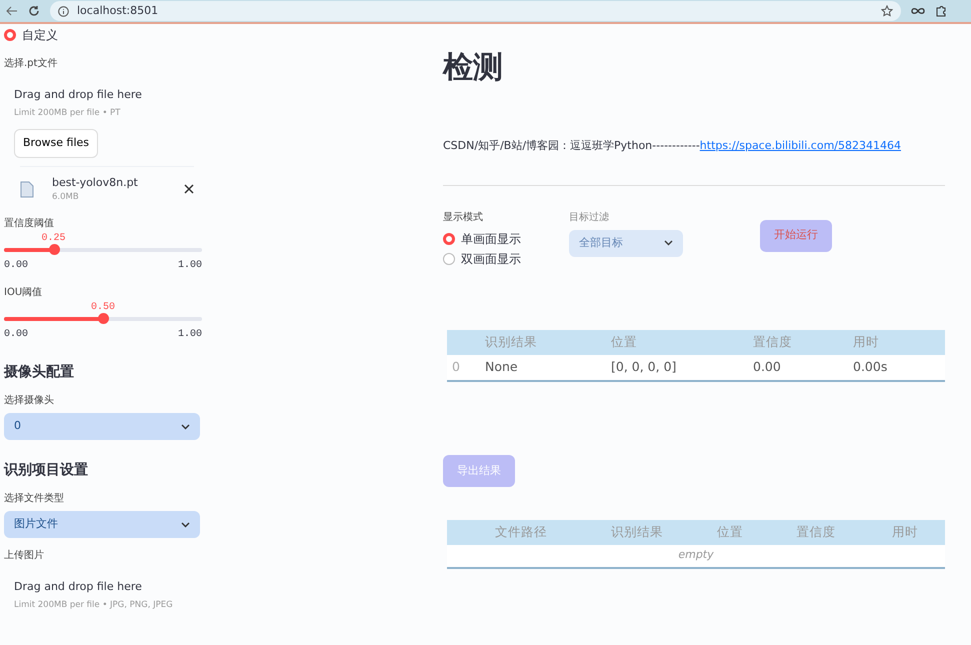  Describe the element at coordinates (27, 189) in the screenshot. I see `file-icon` at that location.